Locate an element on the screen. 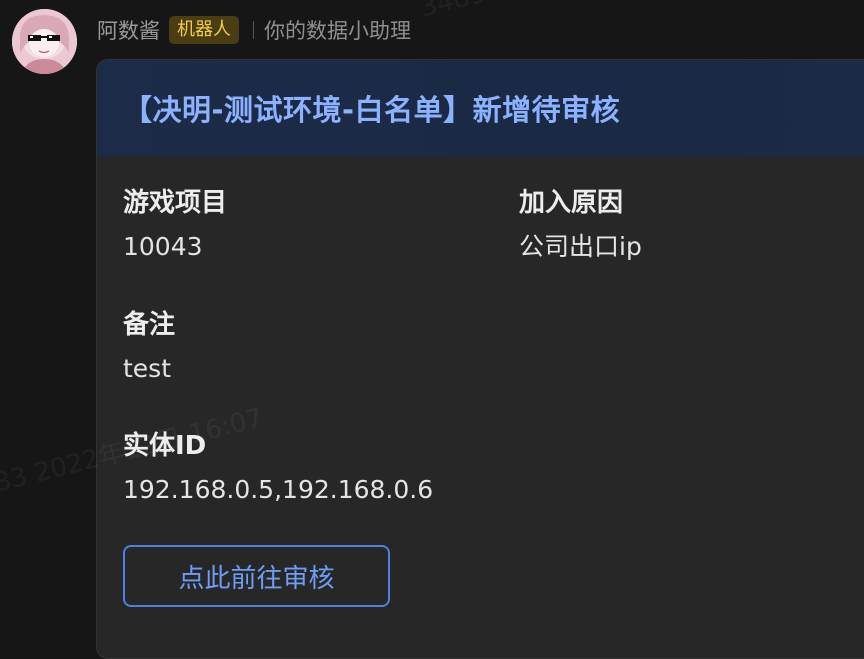  field-join-reason: 加入原因 公司出口ip is located at coordinates (580, 225).